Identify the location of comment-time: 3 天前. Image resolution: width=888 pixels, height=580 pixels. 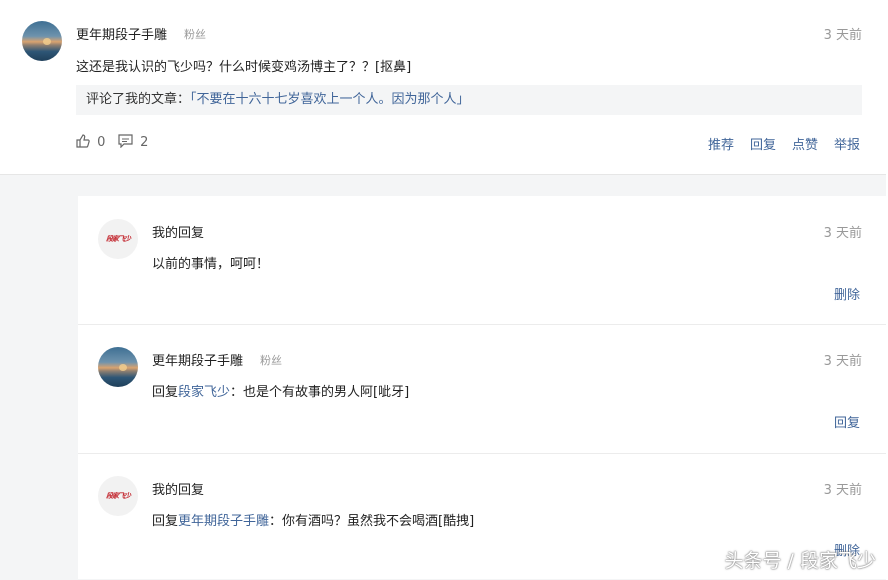
(842, 35).